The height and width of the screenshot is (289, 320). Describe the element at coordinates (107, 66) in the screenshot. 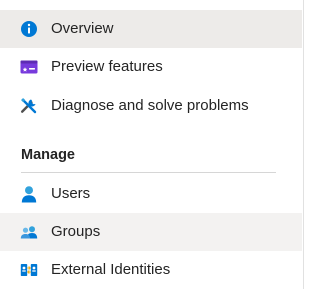

I see `nav-item-label: Preview features` at that location.